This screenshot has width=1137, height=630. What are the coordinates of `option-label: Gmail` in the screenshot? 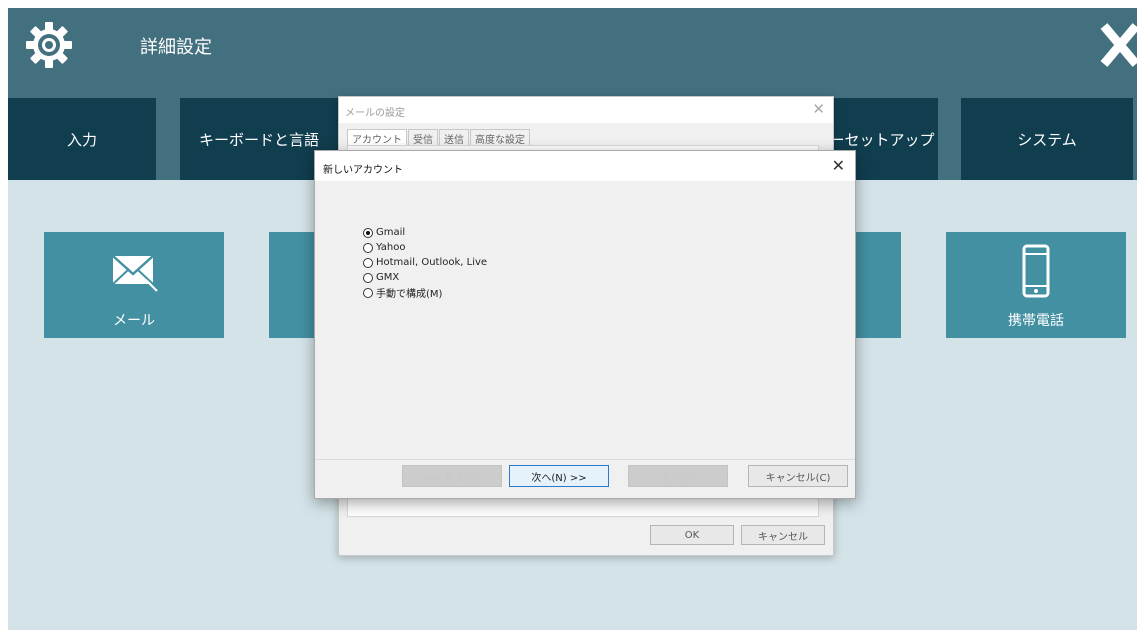 It's located at (391, 232).